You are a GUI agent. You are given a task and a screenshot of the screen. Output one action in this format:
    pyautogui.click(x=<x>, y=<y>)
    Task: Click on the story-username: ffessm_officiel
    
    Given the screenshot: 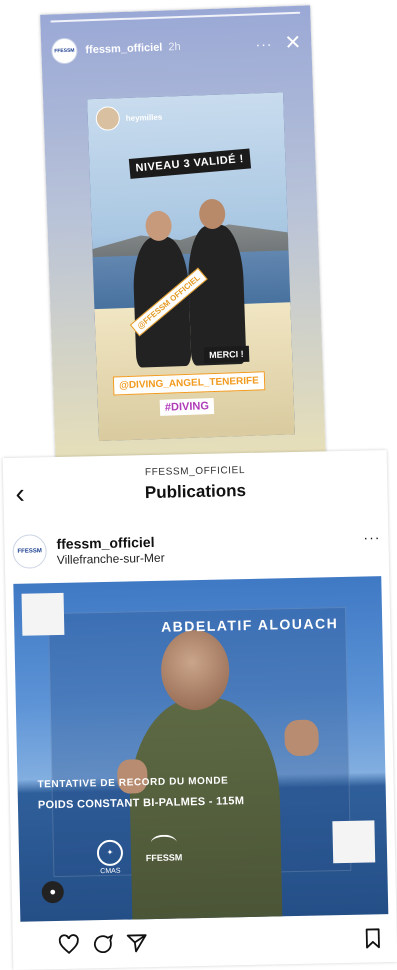 What is the action you would take?
    pyautogui.click(x=123, y=49)
    